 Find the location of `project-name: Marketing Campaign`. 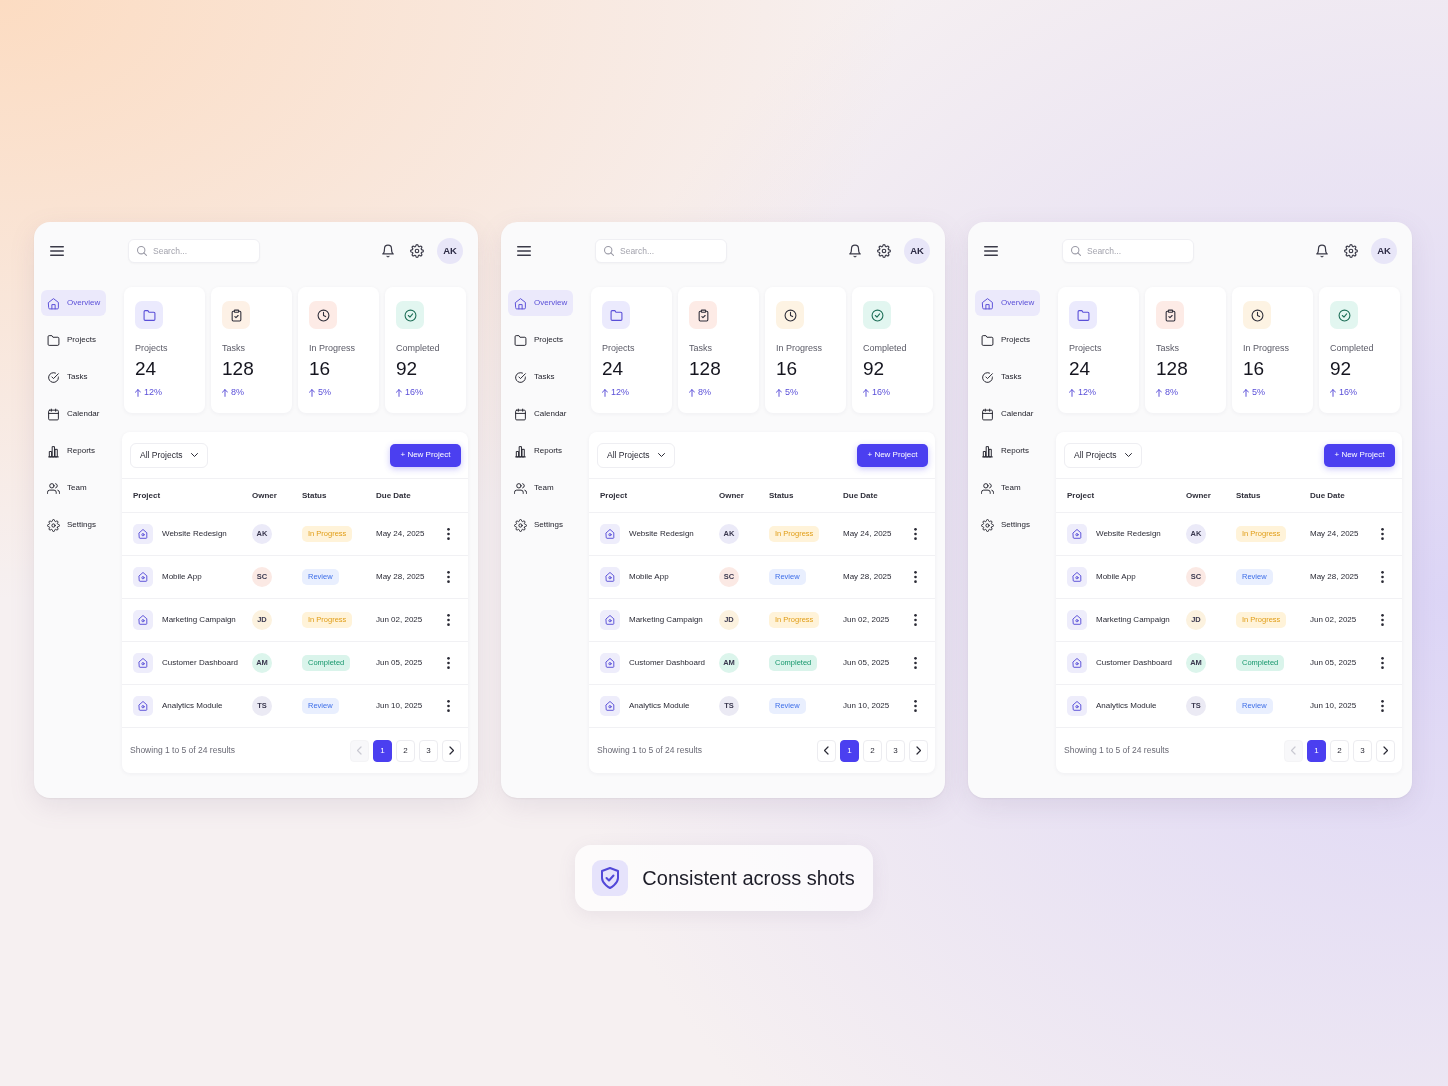

project-name: Marketing Campaign is located at coordinates (199, 620).